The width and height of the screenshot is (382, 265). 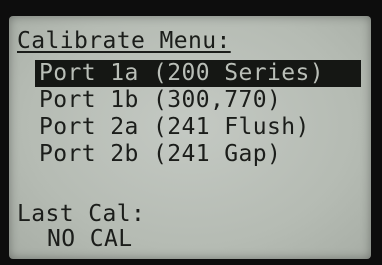 I want to click on menu-item-port-1b: Port 1b (300,770), so click(x=198, y=100).